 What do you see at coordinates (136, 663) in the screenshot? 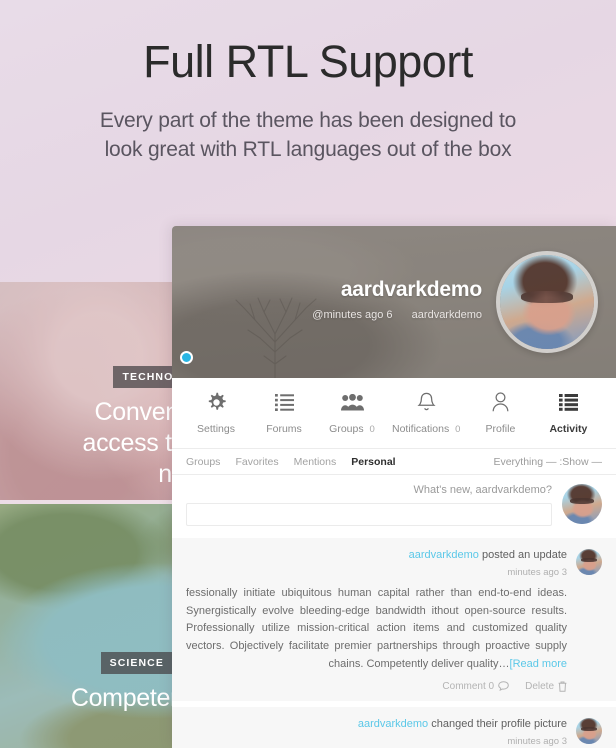
I see `category-tag: SCIENCE` at bounding box center [136, 663].